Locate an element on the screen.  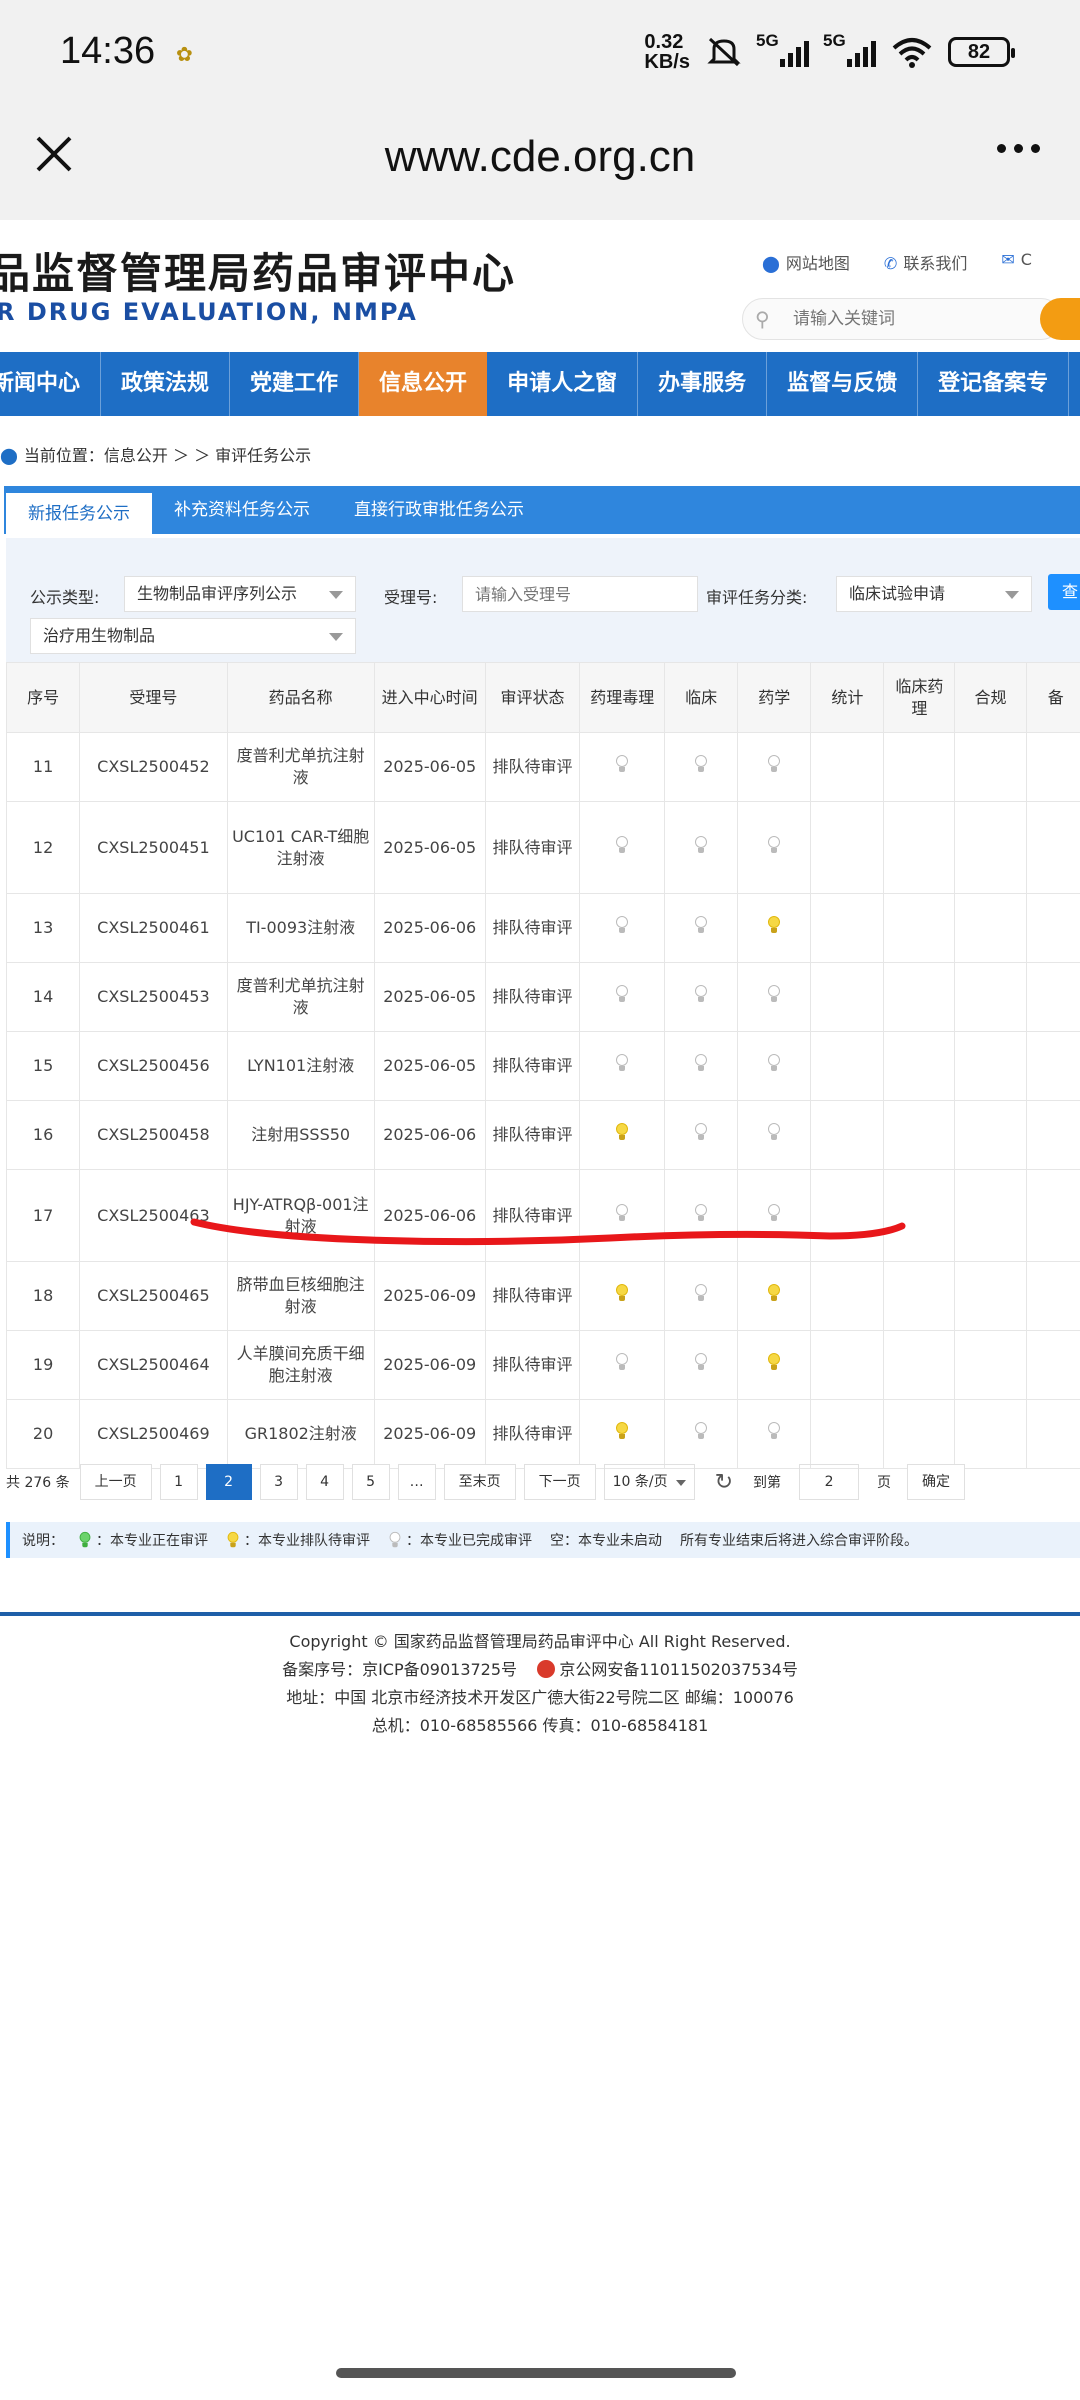
page-2-current: 2 is located at coordinates (228, 1482).